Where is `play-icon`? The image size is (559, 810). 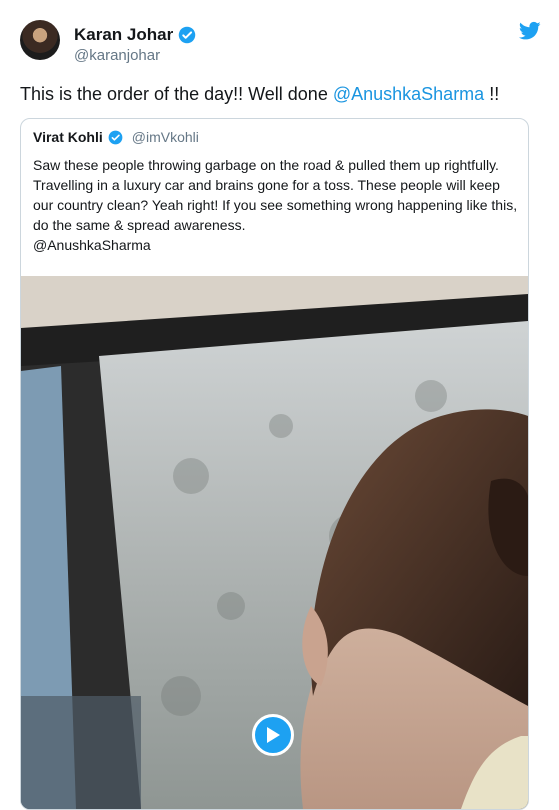 play-icon is located at coordinates (273, 735).